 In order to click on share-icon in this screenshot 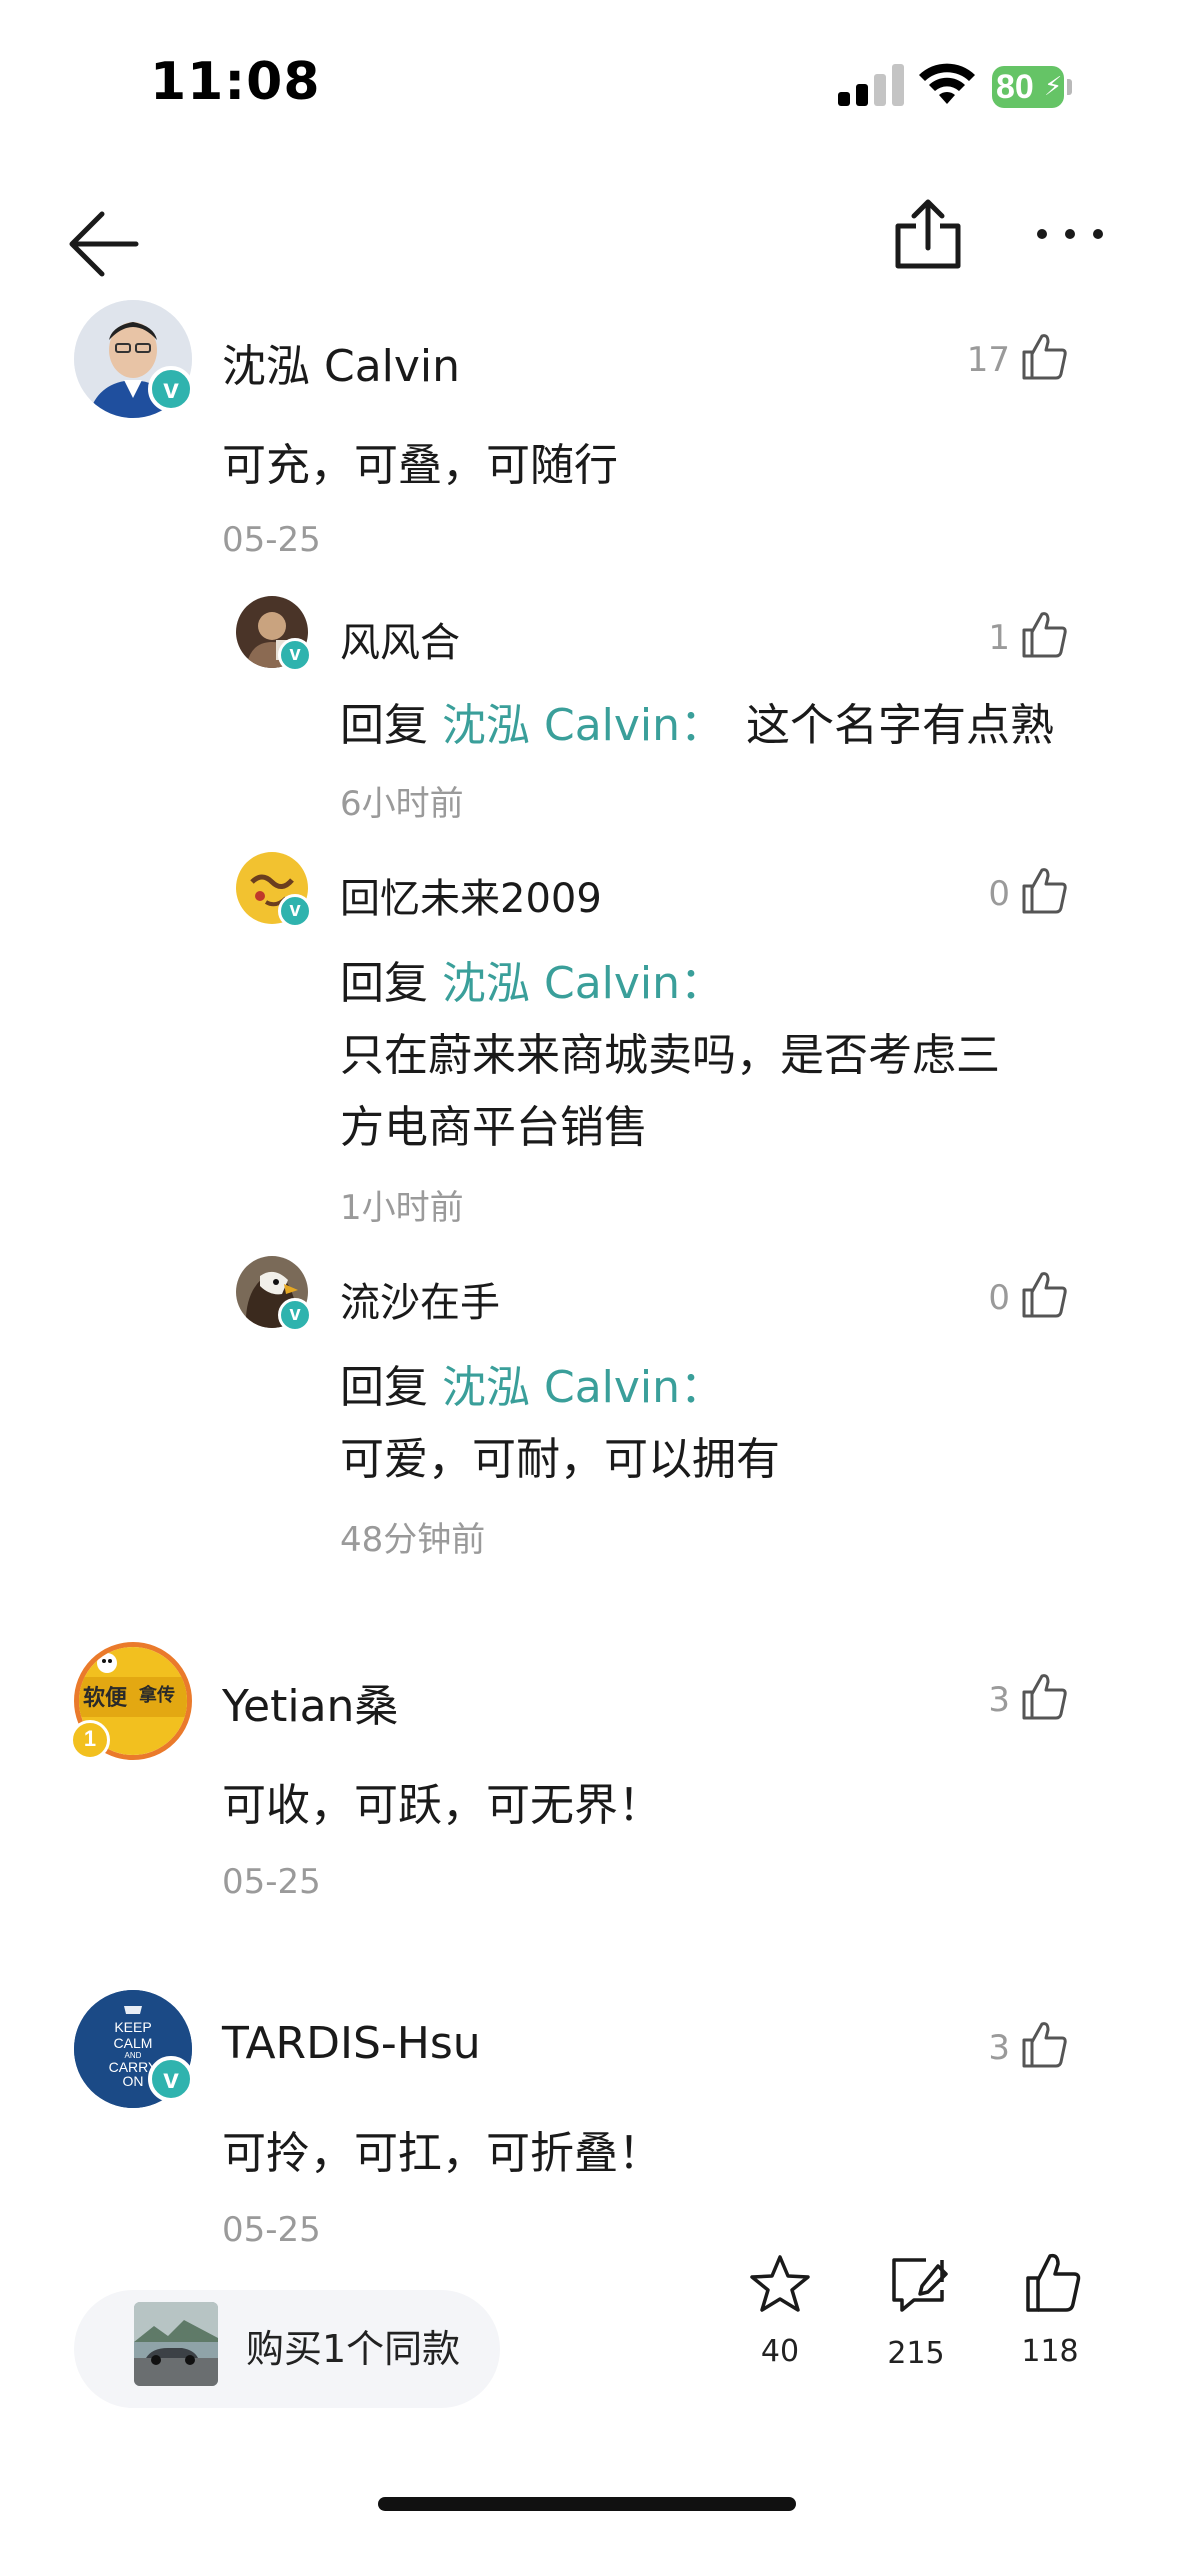, I will do `click(928, 236)`.